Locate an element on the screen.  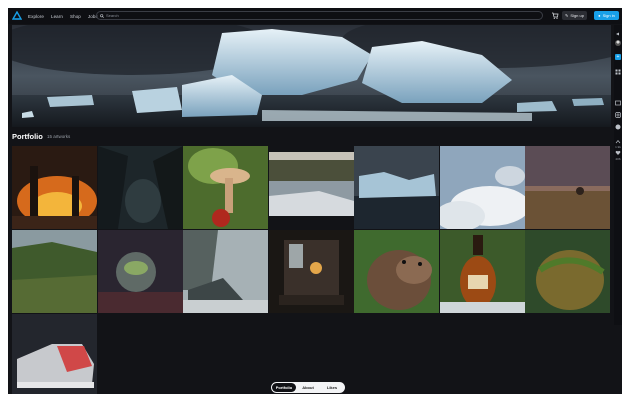
cart-icon is located at coordinates (555, 15).